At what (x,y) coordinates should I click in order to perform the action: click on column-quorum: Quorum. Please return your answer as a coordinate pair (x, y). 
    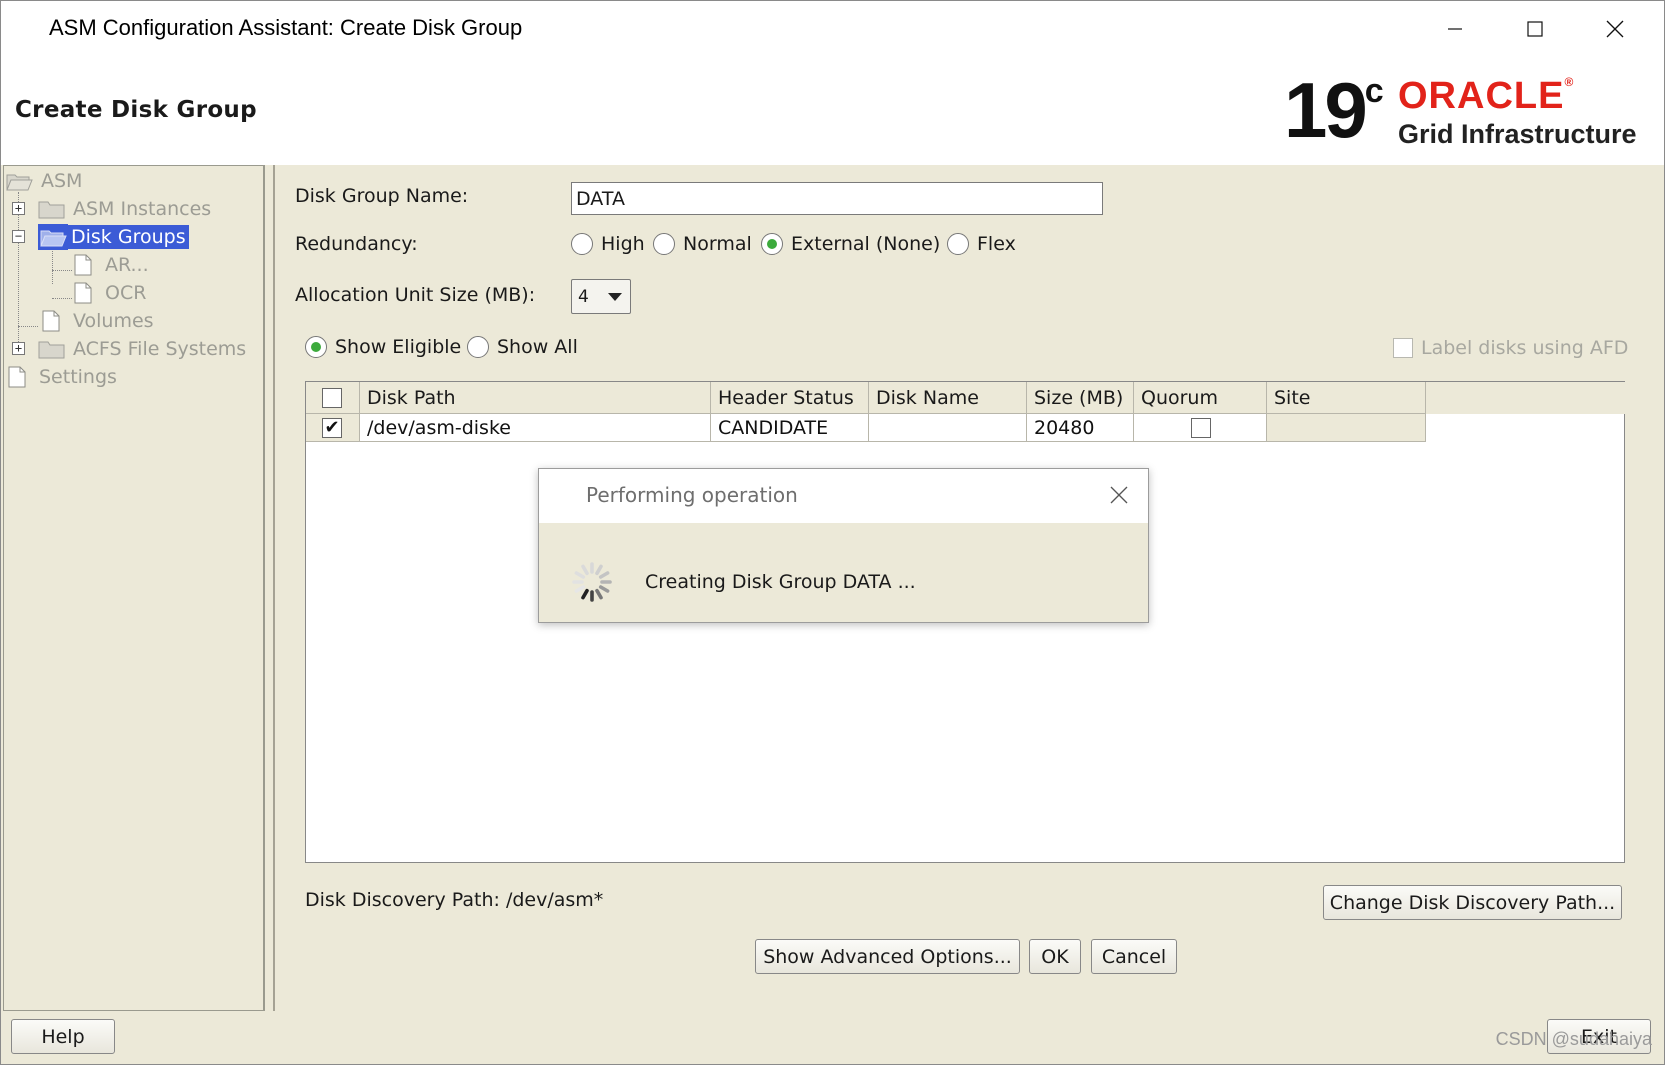
    Looking at the image, I should click on (1200, 398).